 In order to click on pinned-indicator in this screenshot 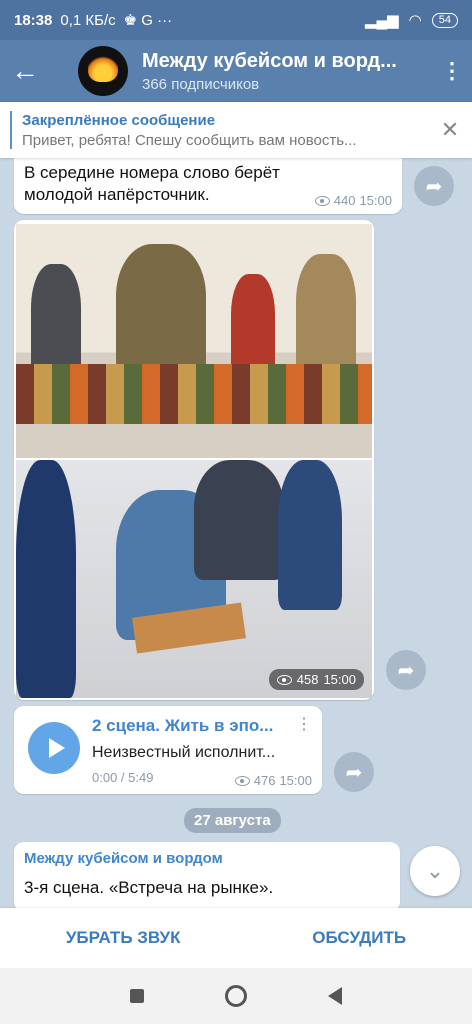, I will do `click(11, 130)`.